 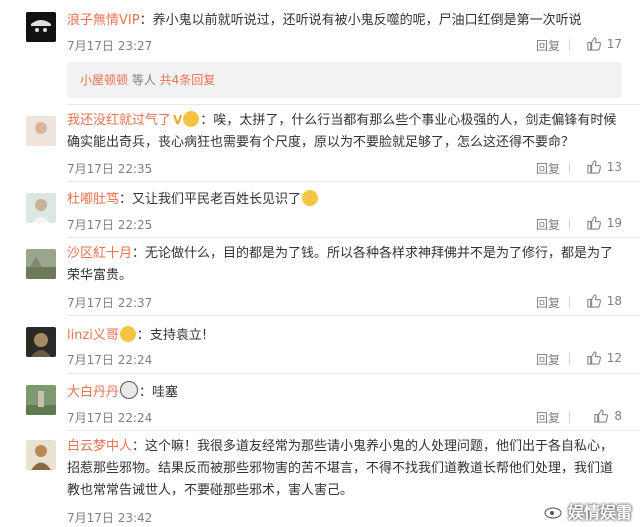 What do you see at coordinates (93, 335) in the screenshot?
I see `comment-username: linzi义哥` at bounding box center [93, 335].